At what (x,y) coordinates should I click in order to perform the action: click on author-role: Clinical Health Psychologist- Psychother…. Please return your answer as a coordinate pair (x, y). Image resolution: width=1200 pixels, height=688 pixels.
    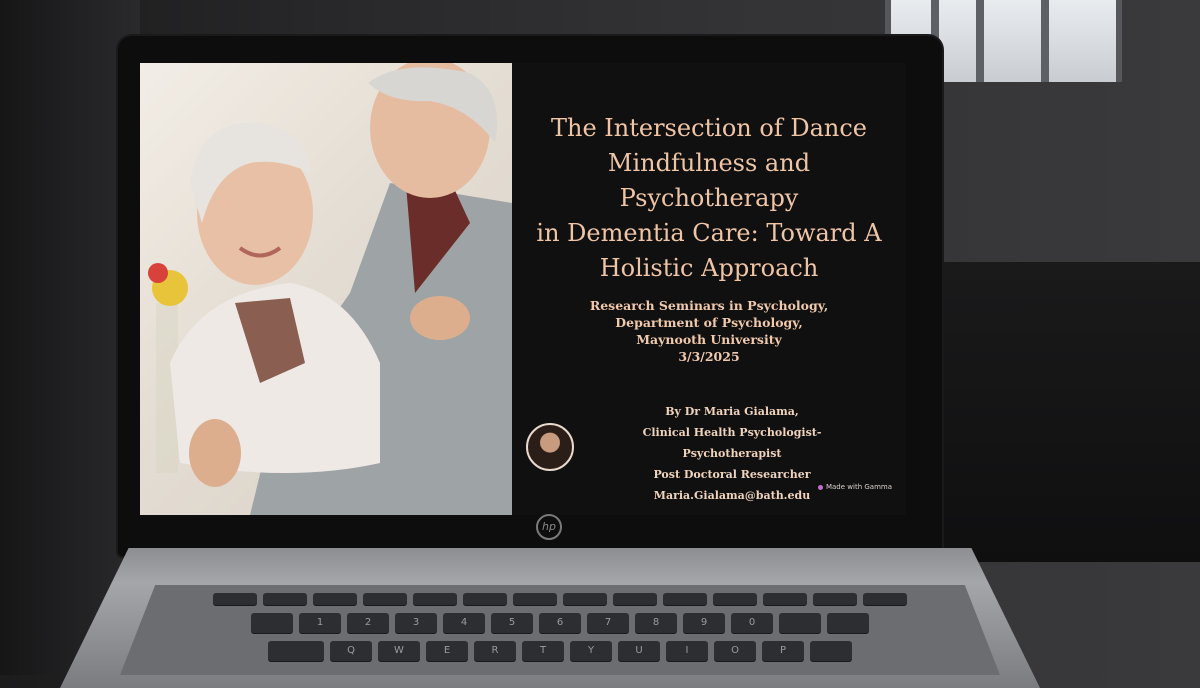
    Looking at the image, I should click on (732, 443).